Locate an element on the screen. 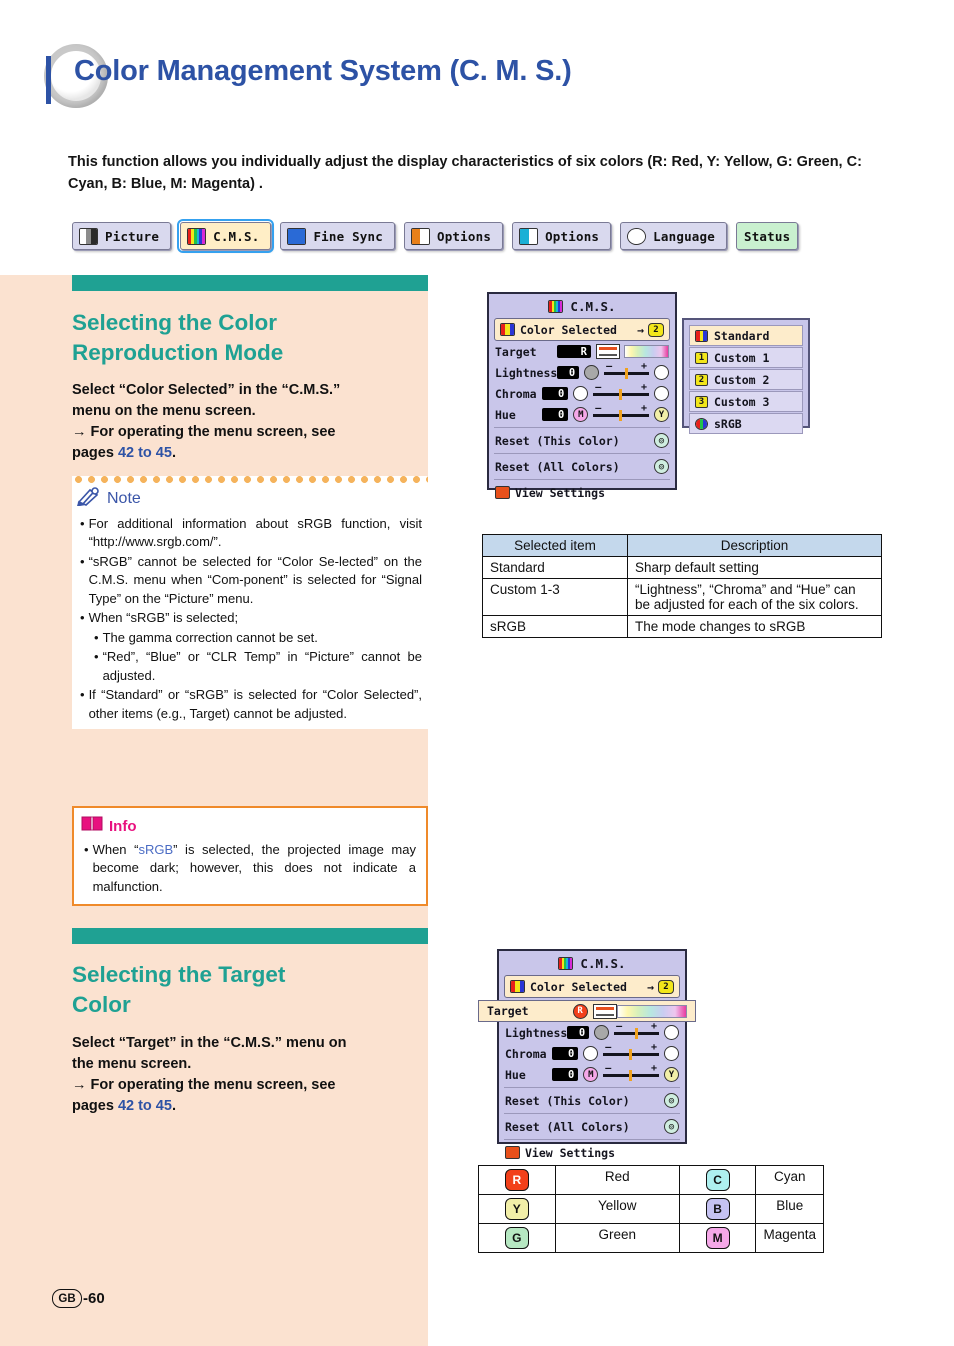  color-band-icon is located at coordinates (651, 1011).